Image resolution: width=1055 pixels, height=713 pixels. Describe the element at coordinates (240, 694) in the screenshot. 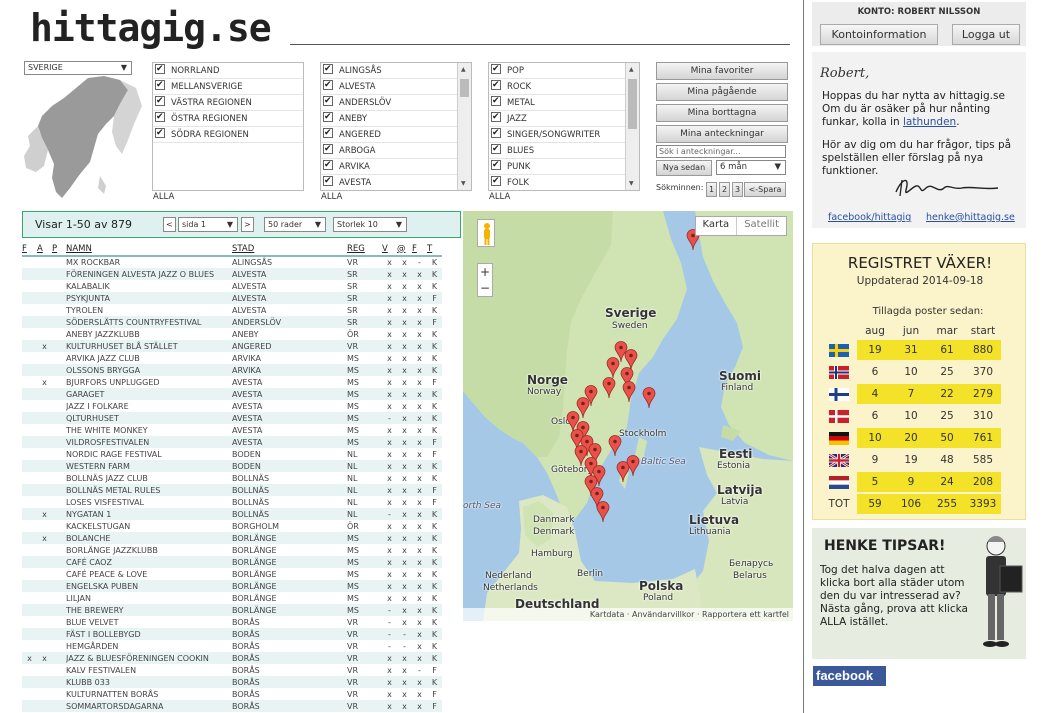

I see `table-row: KULTURNATTEN BORÅS BORÅS VR x x x F` at that location.